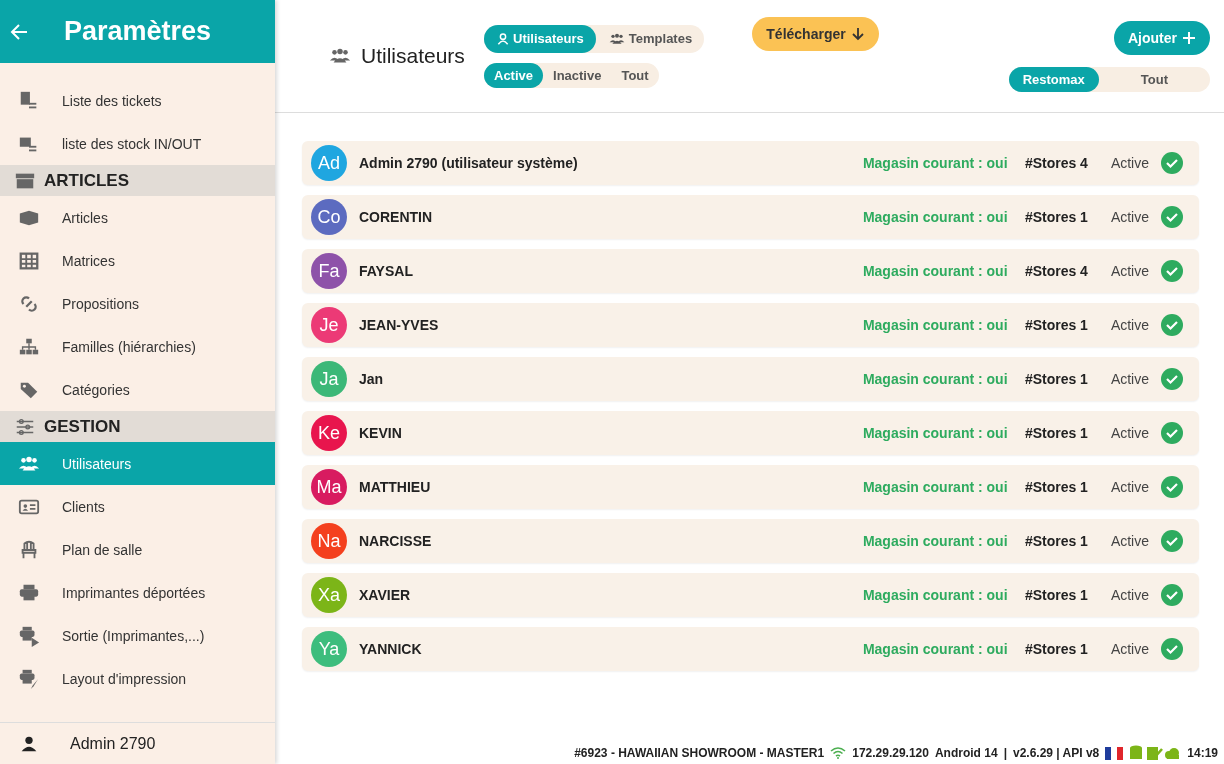  What do you see at coordinates (137, 260) in the screenshot?
I see `sidebar-item: Matrices` at bounding box center [137, 260].